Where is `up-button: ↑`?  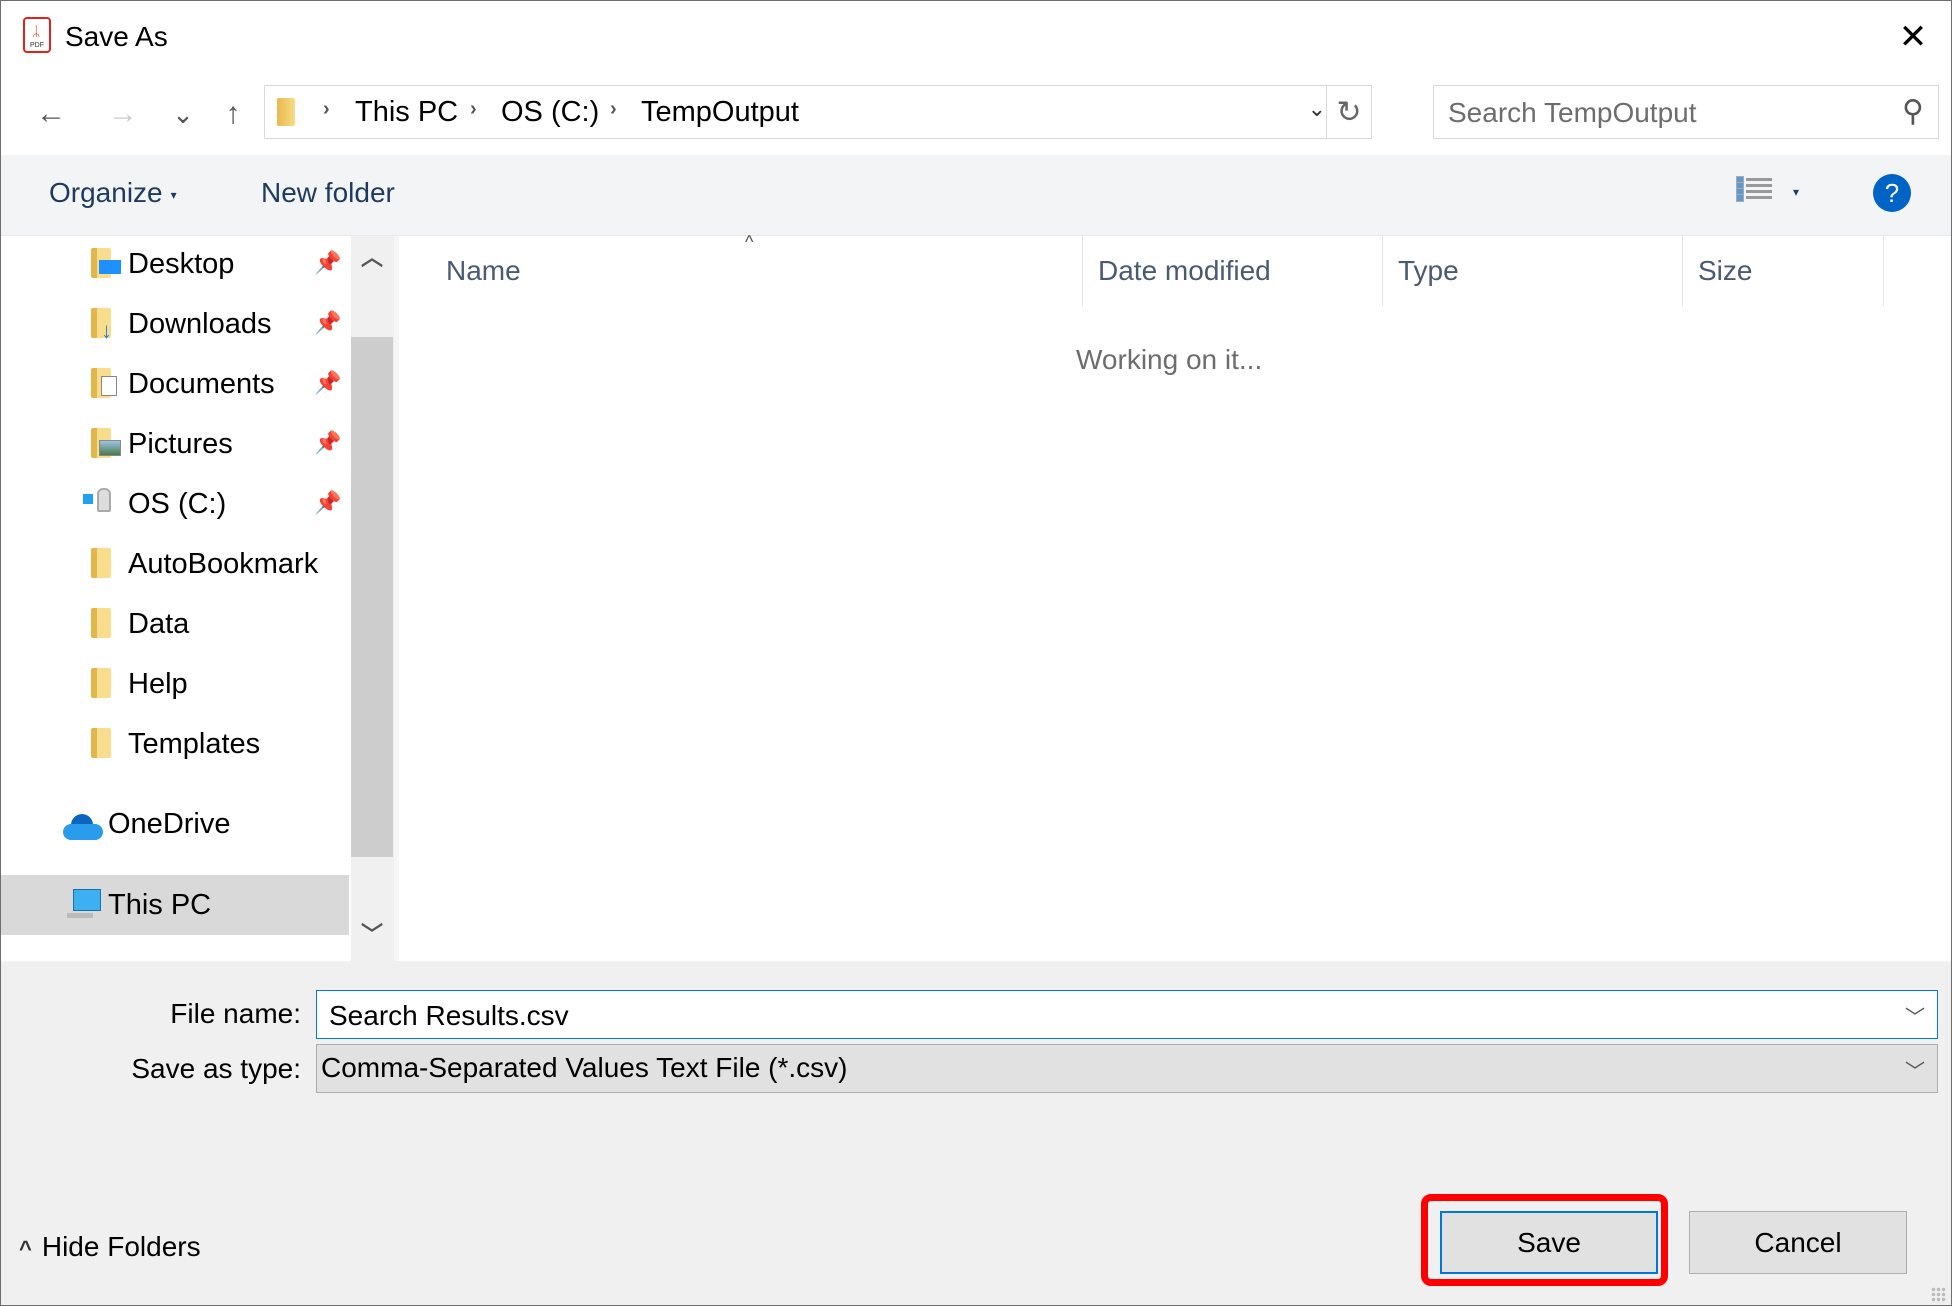
up-button: ↑ is located at coordinates (233, 114).